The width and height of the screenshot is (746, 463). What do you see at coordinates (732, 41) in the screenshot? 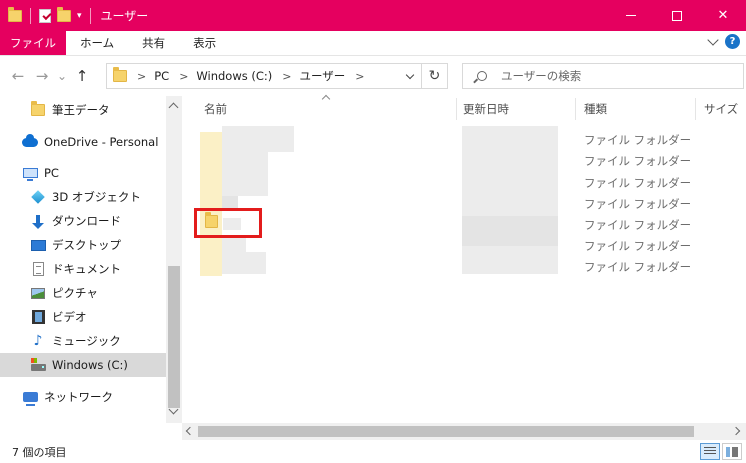
I see `help-icon: ?` at bounding box center [732, 41].